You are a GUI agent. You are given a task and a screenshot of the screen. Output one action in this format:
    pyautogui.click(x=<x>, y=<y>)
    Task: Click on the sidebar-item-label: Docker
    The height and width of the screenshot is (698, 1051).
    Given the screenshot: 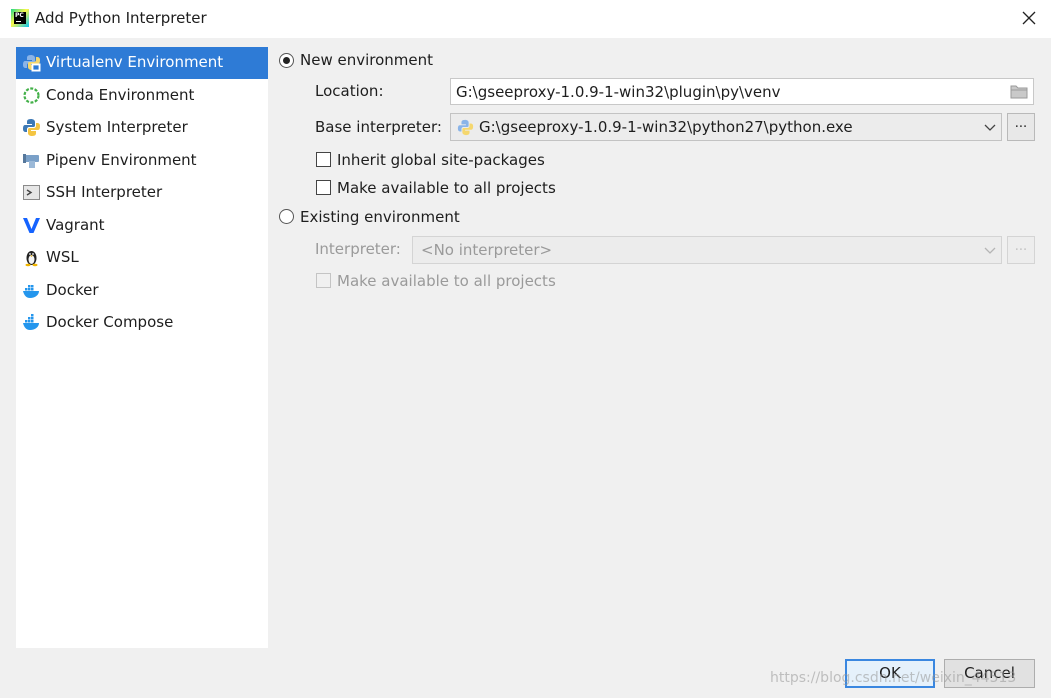 What is the action you would take?
    pyautogui.click(x=72, y=290)
    